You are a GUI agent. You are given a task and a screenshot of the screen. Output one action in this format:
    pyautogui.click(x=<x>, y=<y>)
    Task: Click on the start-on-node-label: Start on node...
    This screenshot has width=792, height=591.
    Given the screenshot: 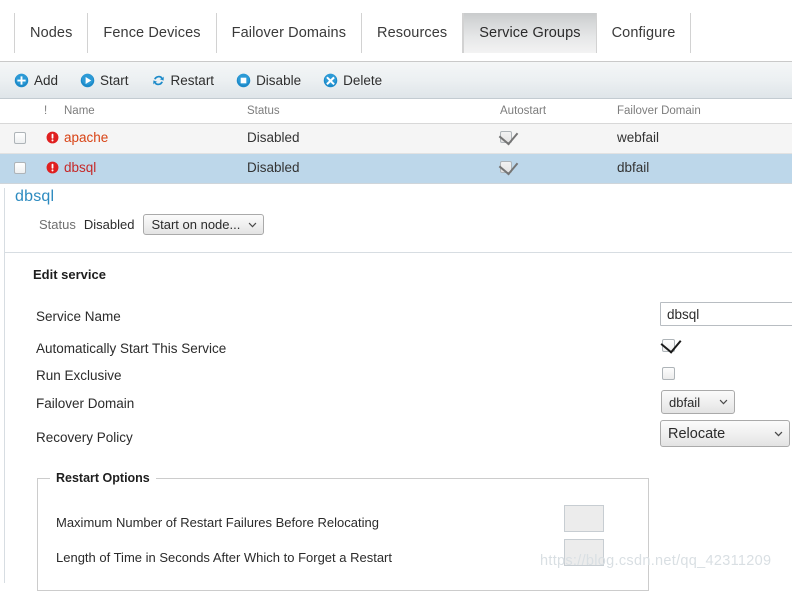 What is the action you would take?
    pyautogui.click(x=196, y=224)
    